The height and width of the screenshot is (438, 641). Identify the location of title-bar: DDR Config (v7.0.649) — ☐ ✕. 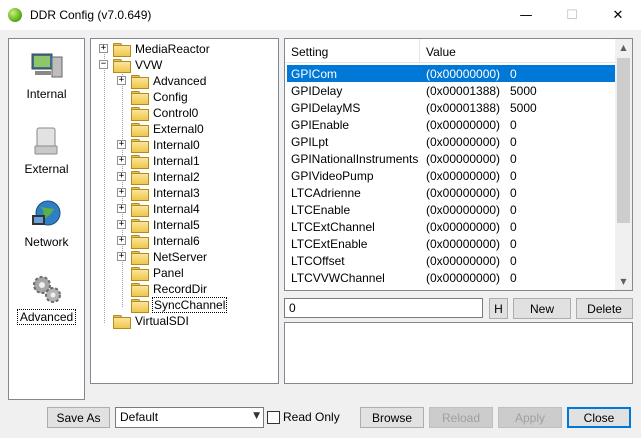
(320, 15).